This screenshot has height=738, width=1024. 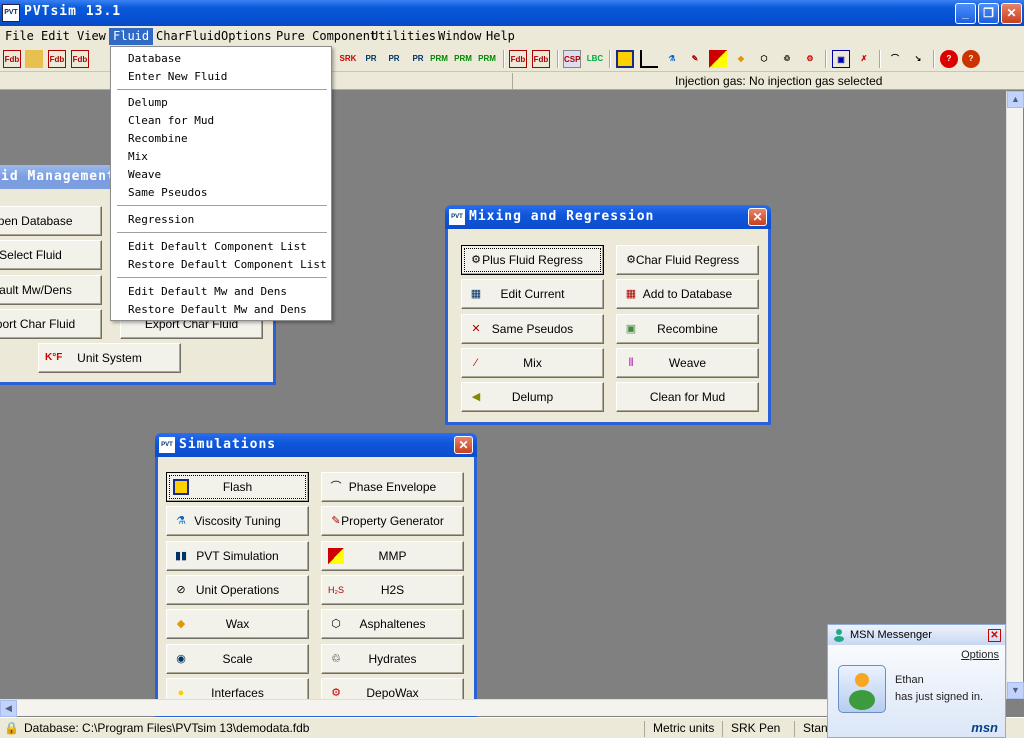 I want to click on menu-item-enter-new-fluid: Enter New Fluid, so click(x=177, y=77).